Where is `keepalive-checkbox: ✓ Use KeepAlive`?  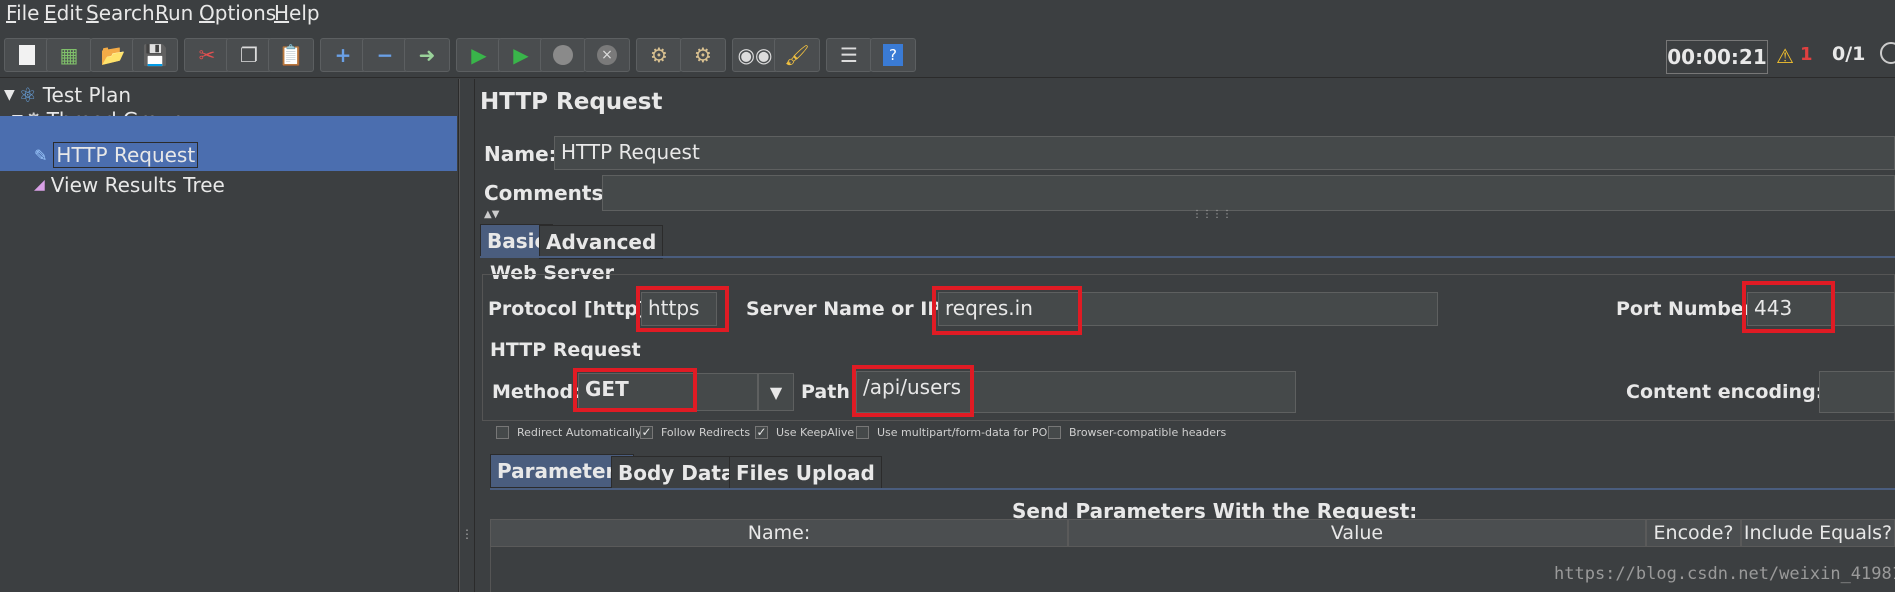 keepalive-checkbox: ✓ Use KeepAlive is located at coordinates (804, 432).